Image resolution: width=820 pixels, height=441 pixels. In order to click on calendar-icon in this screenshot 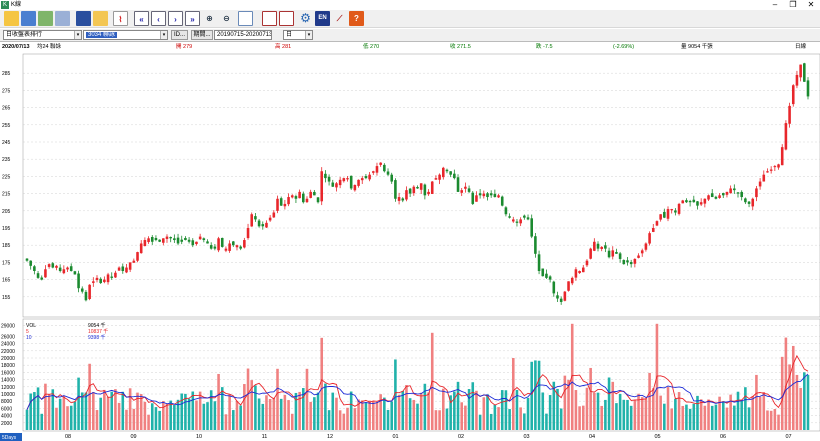, I will do `click(269, 18)`.